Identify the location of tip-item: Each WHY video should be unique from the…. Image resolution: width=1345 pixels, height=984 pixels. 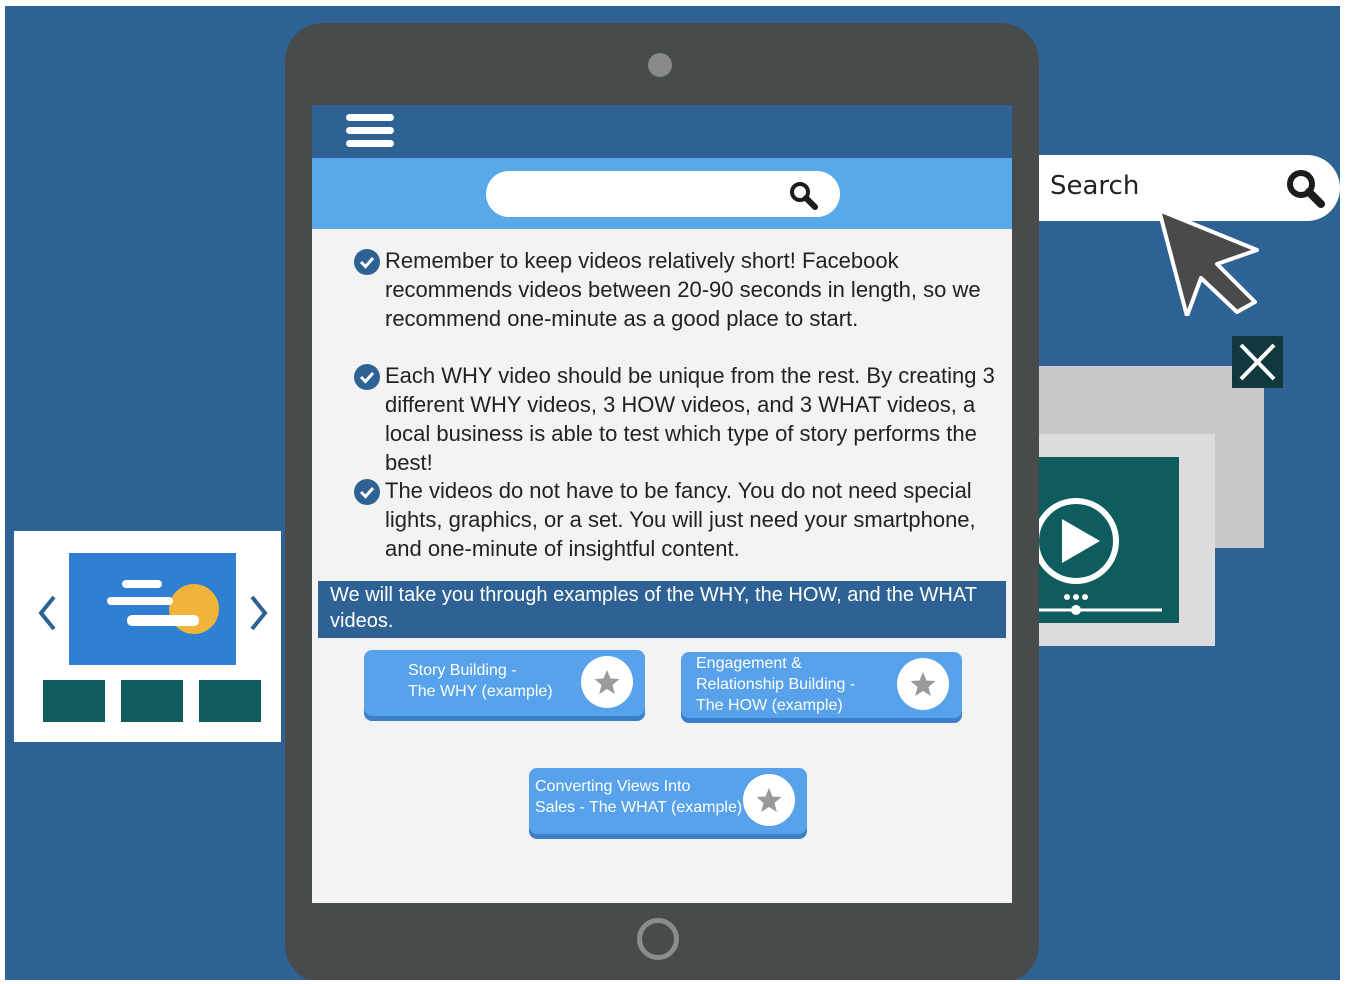
(679, 419).